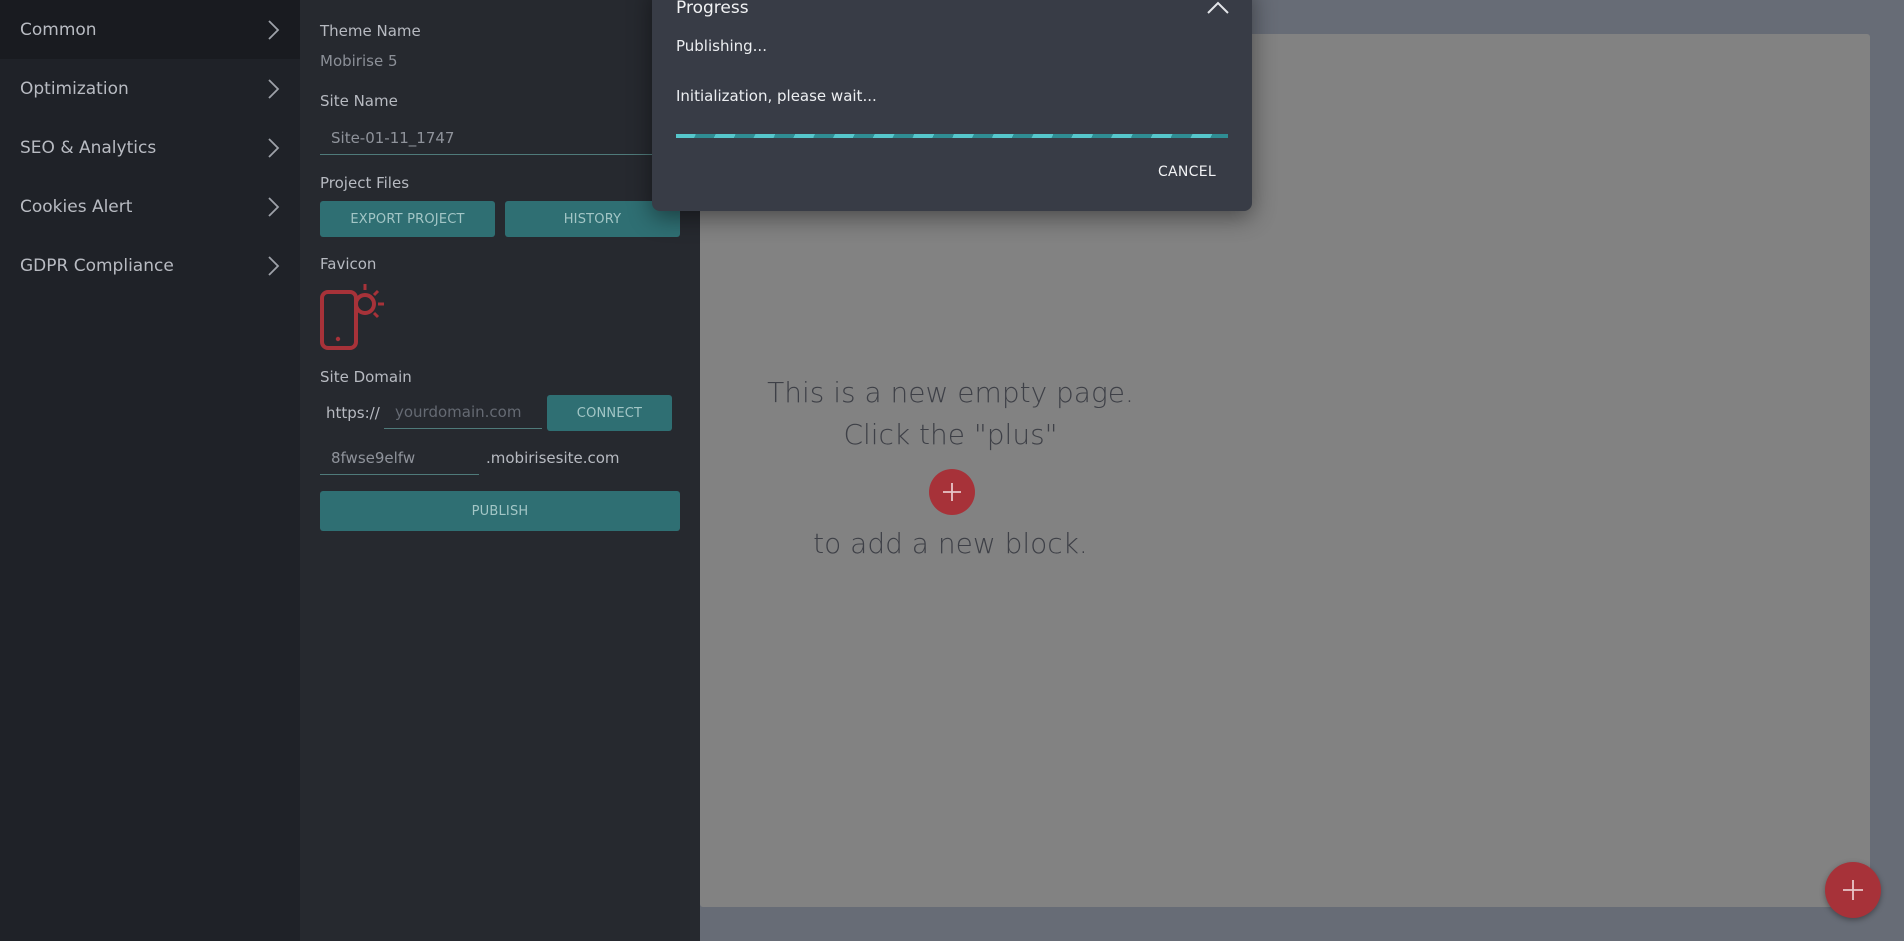 The height and width of the screenshot is (941, 1904). I want to click on sidebar-item-label: SEO & Analytics, so click(88, 147).